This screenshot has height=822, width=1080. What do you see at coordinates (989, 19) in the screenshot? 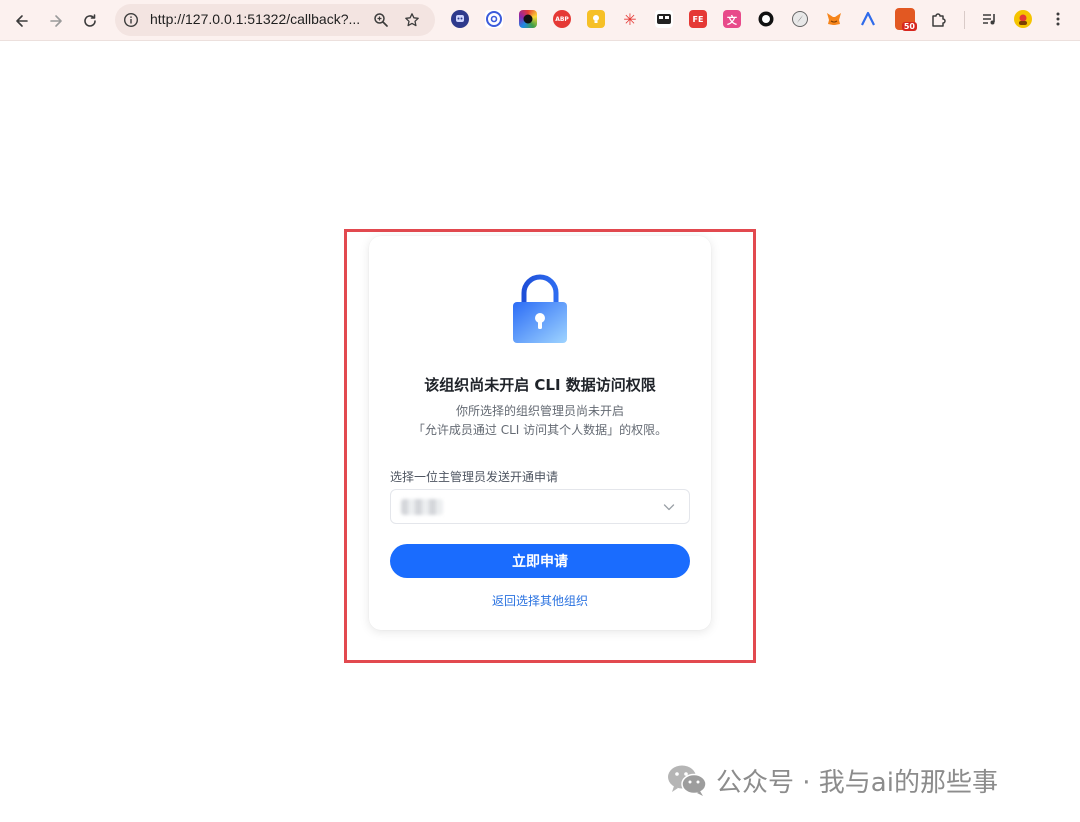
I see `ext-media-icon` at bounding box center [989, 19].